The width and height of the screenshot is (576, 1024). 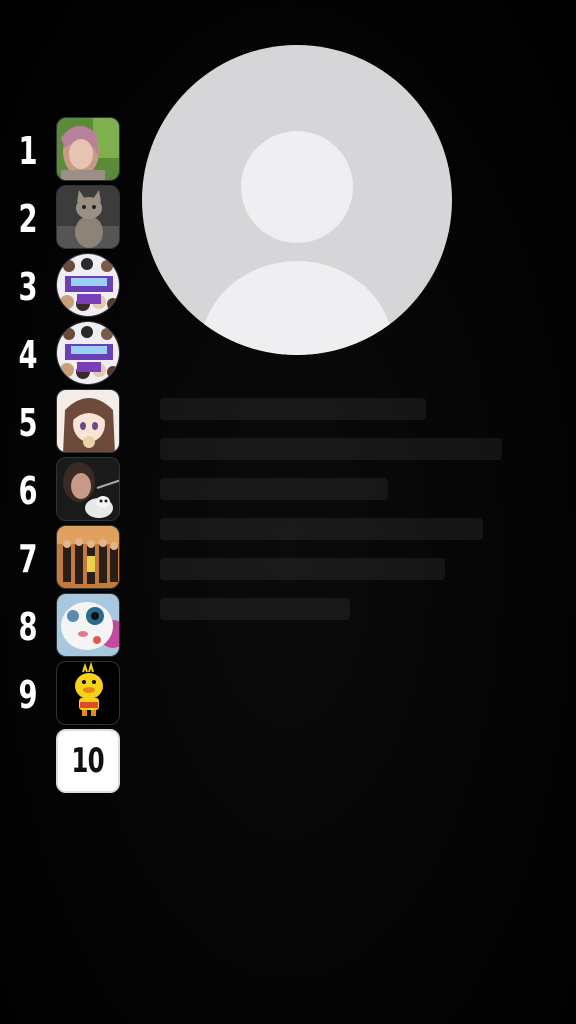 I want to click on thumbnail-girl-selfie, so click(x=88, y=149).